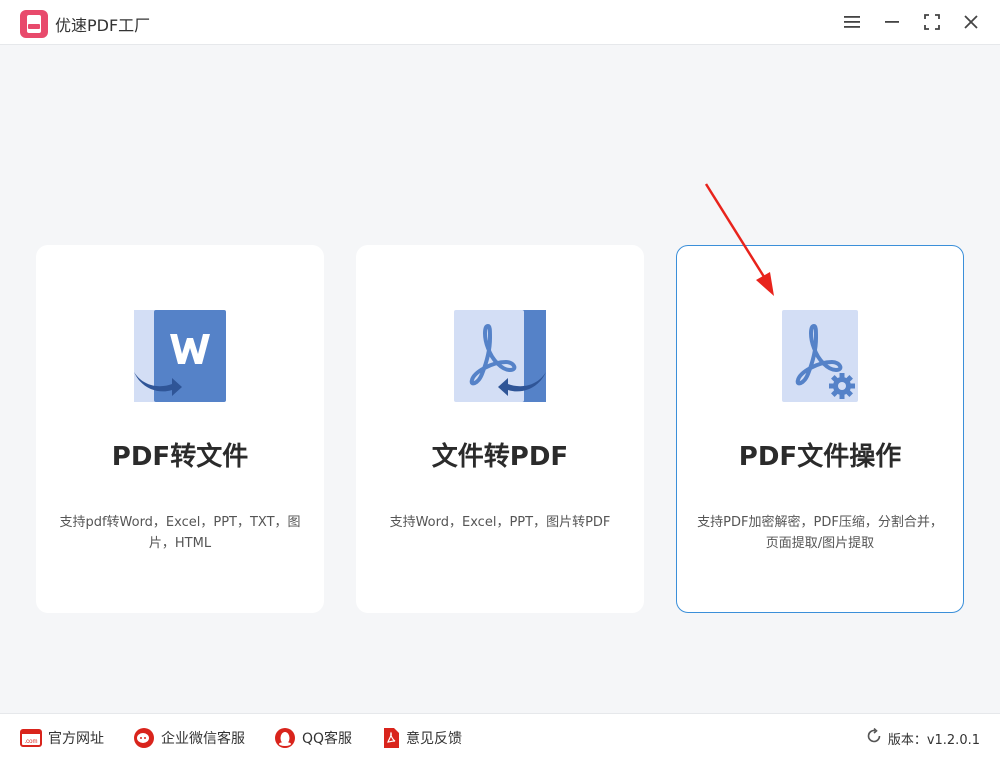 The height and width of the screenshot is (760, 1000). Describe the element at coordinates (31, 738) in the screenshot. I see `website-icon: .com` at that location.